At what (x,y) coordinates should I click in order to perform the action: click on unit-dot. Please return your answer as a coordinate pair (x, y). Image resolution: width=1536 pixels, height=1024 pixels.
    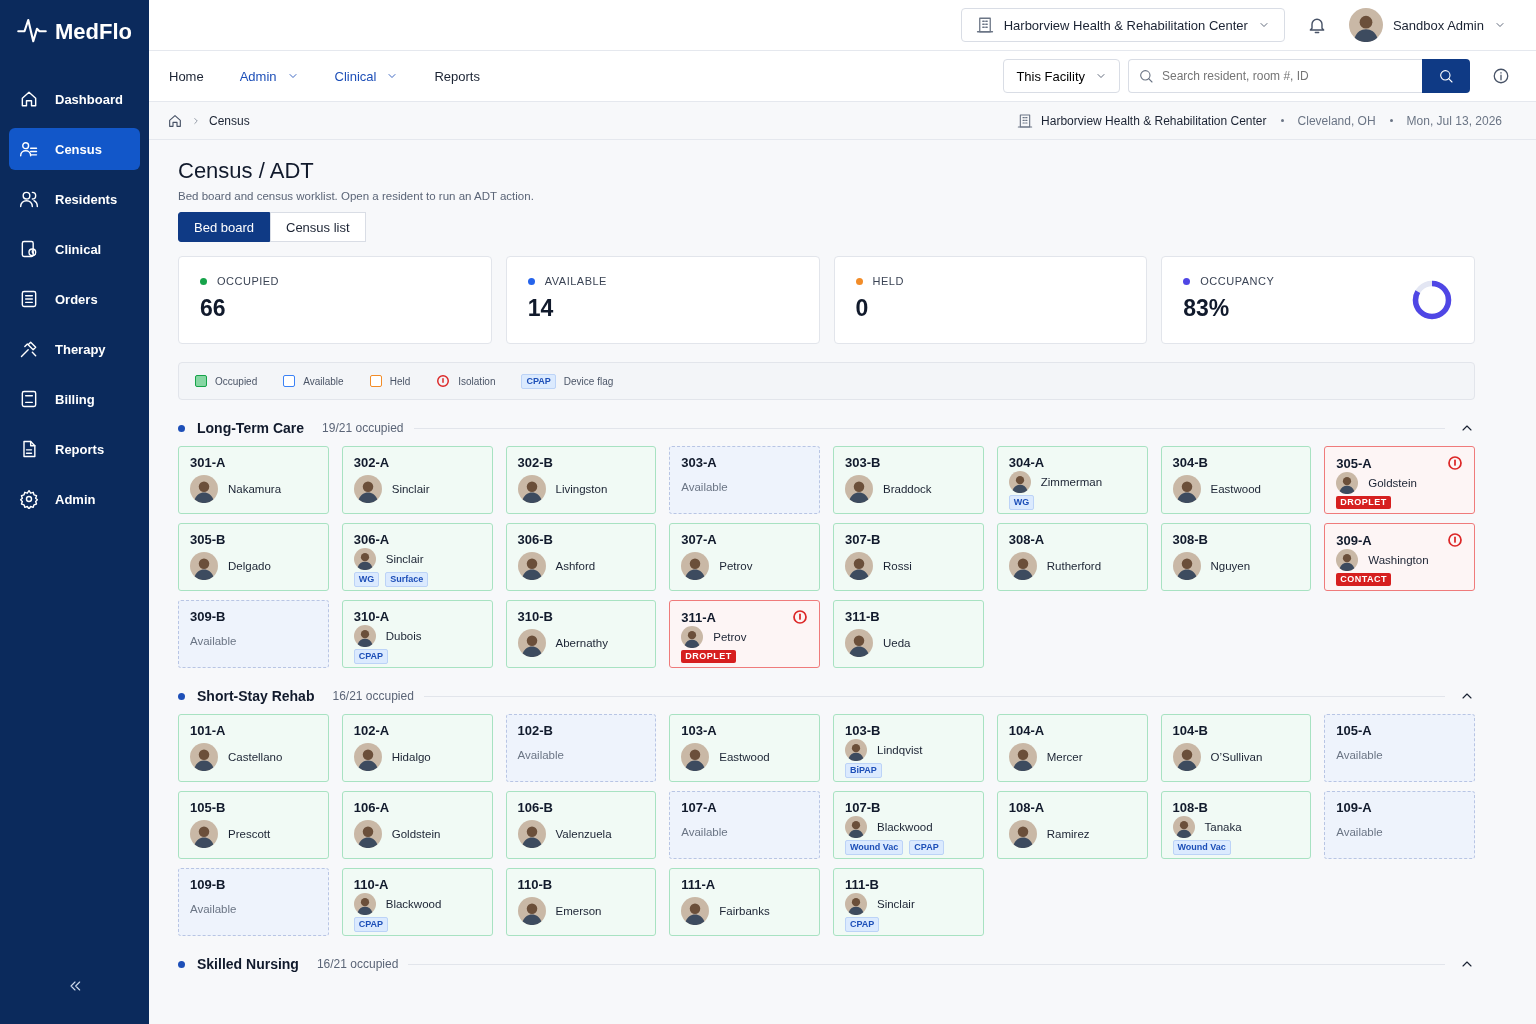
    Looking at the image, I should click on (181, 428).